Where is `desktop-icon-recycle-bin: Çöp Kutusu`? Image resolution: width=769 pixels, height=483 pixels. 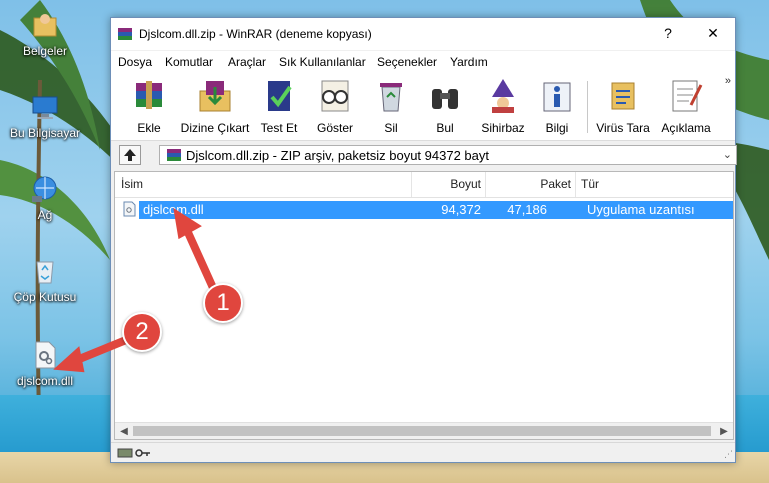 desktop-icon-recycle-bin: Çöp Kutusu is located at coordinates (45, 280).